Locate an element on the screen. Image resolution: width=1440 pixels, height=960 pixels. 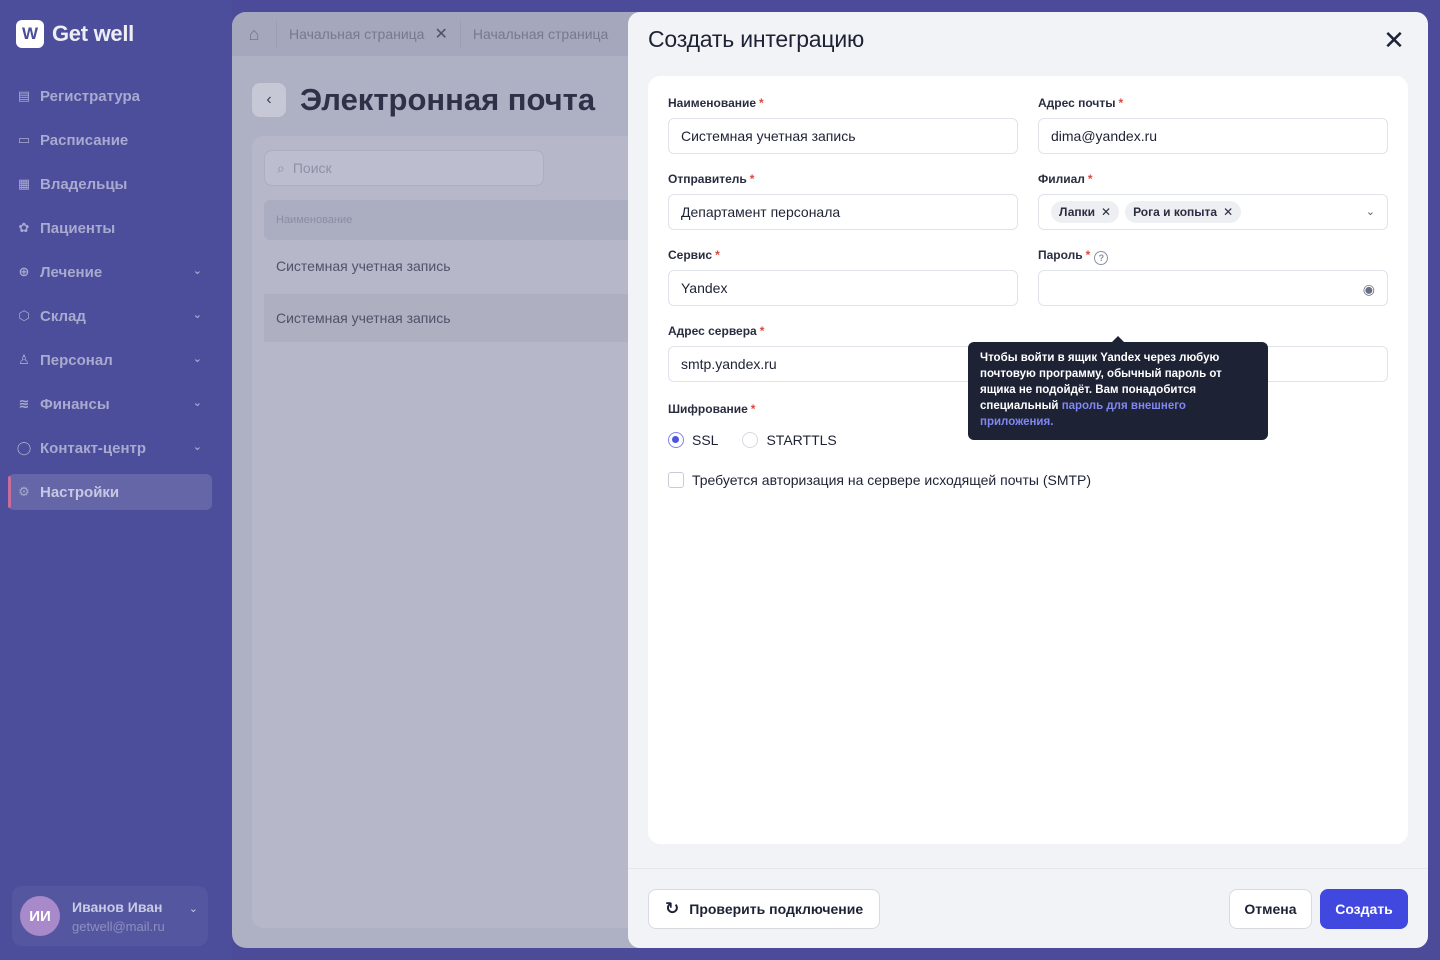
radio-label: STARTTLS is located at coordinates (801, 440).